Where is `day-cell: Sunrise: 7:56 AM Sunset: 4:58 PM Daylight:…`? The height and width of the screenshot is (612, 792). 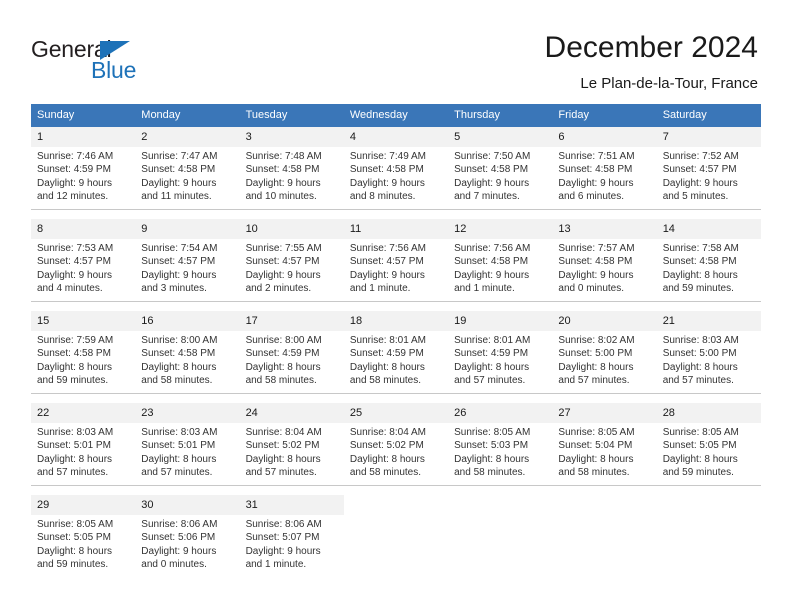
day-cell: Sunrise: 7:56 AM Sunset: 4:58 PM Daylight:… is located at coordinates (500, 270).